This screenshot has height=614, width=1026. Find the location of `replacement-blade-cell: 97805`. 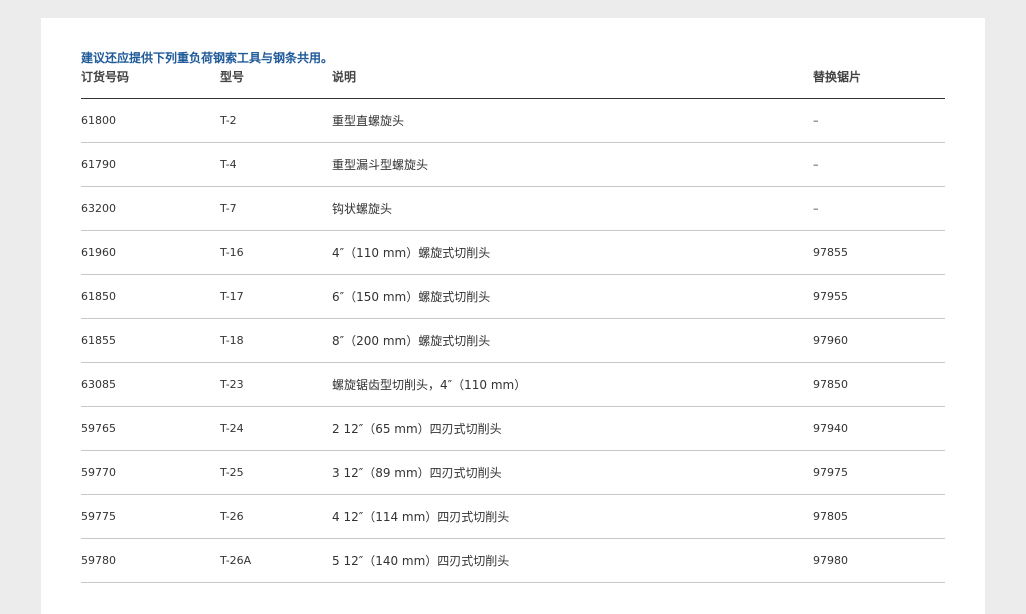

replacement-blade-cell: 97805 is located at coordinates (879, 516).